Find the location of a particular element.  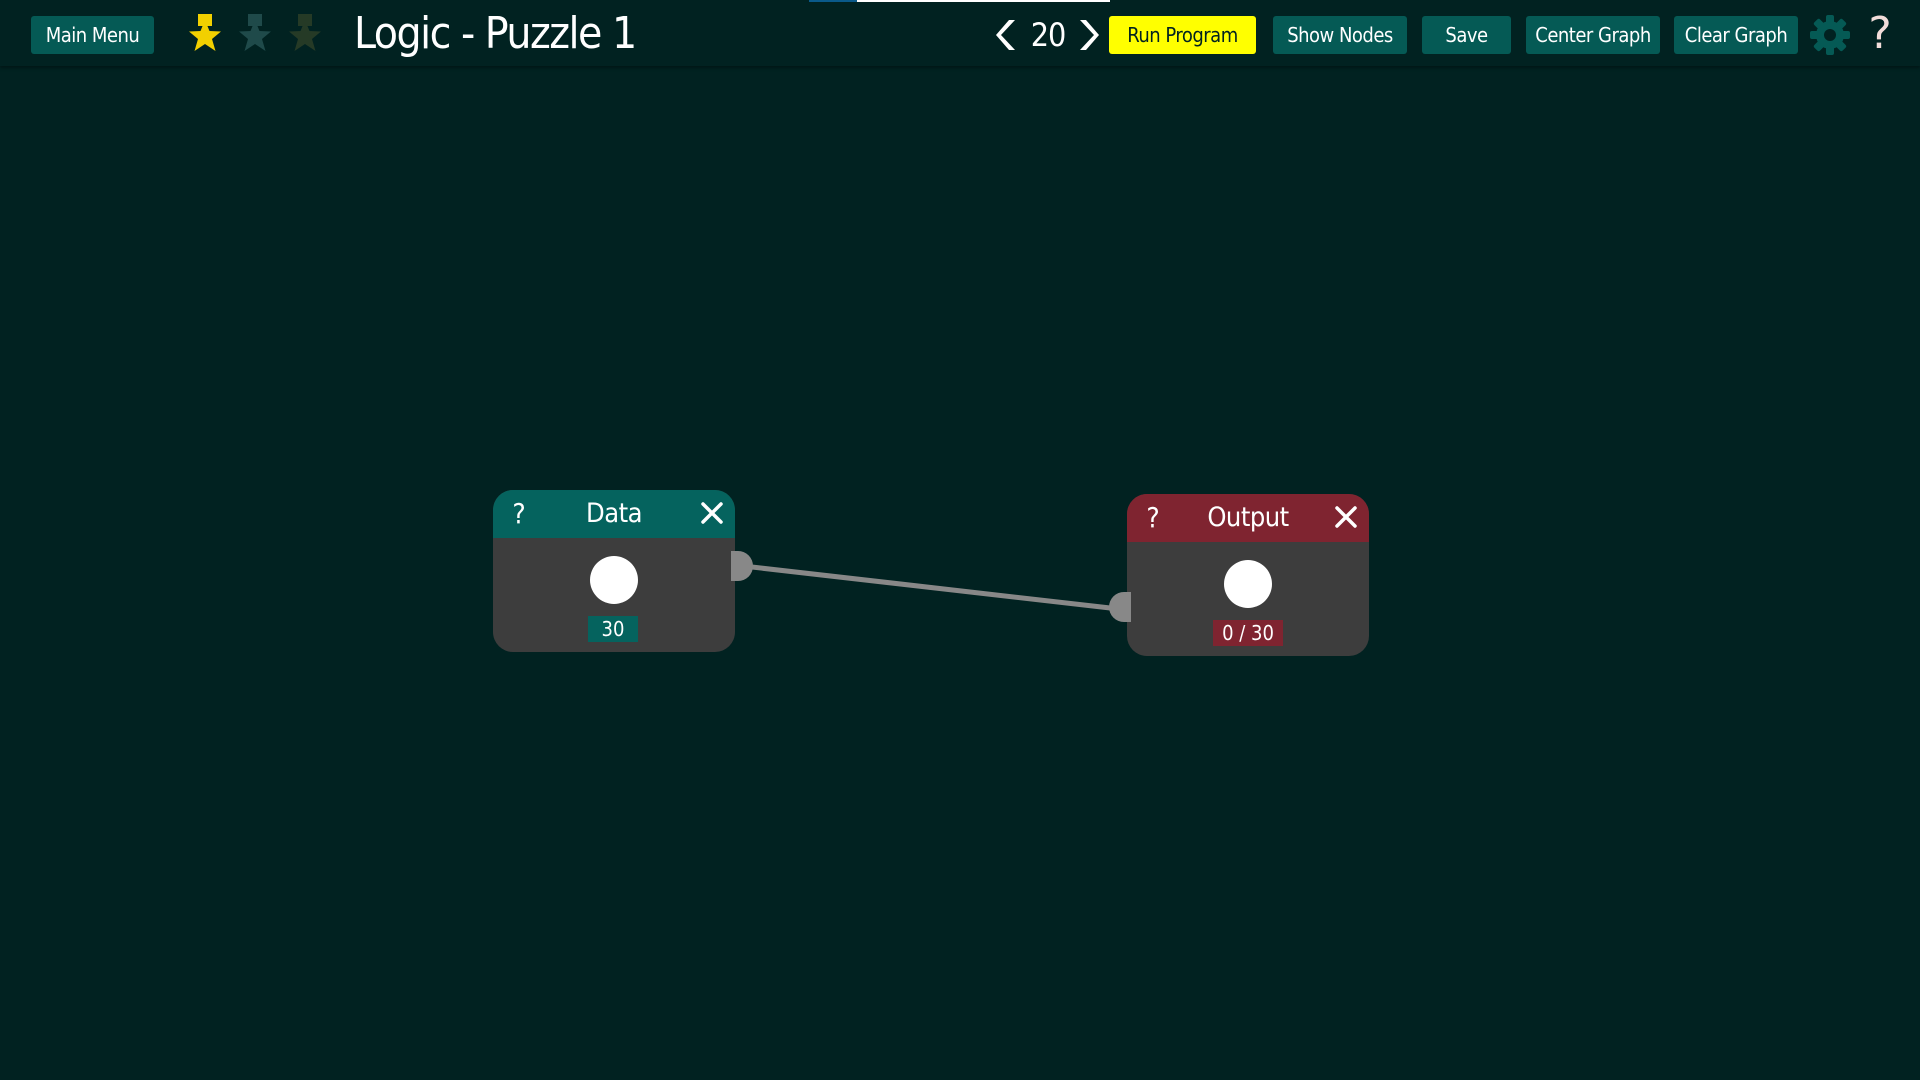

output-node-title: Output is located at coordinates (1248, 517).